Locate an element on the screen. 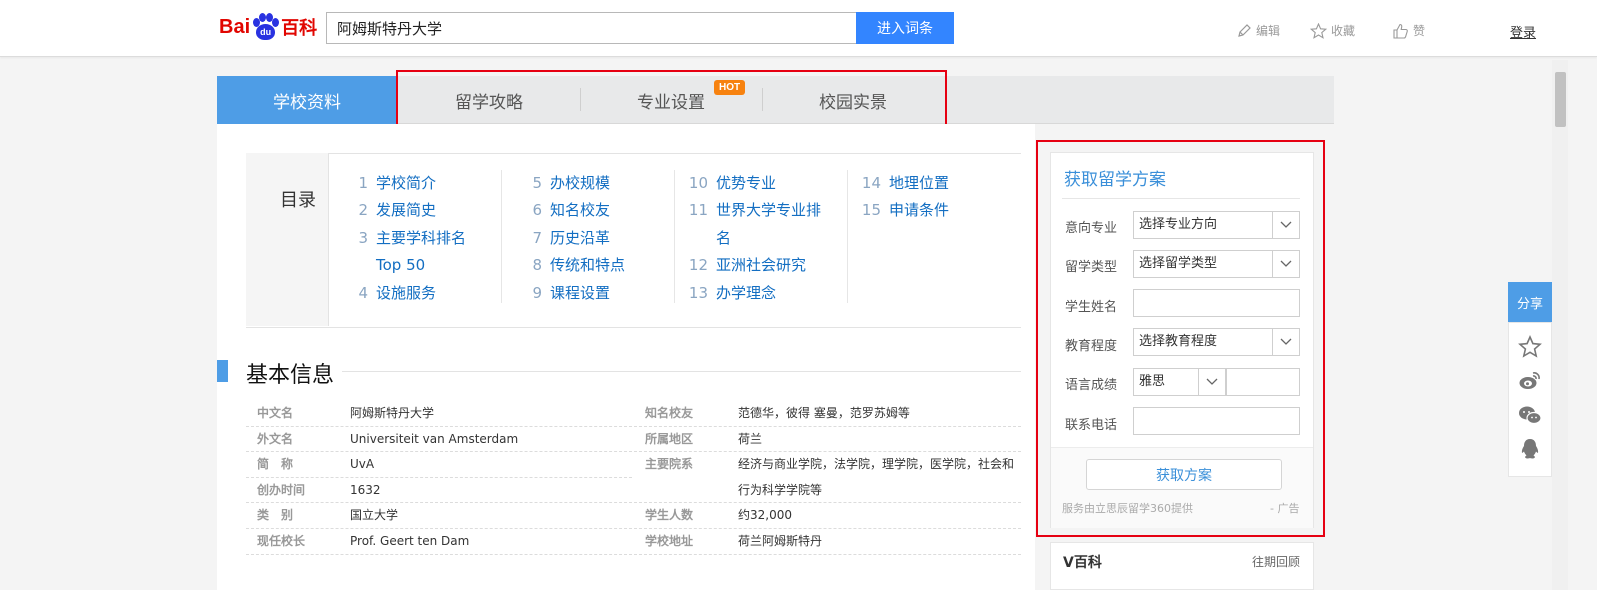 The width and height of the screenshot is (1597, 590). toc-item-link: 地理位置 is located at coordinates (919, 183).